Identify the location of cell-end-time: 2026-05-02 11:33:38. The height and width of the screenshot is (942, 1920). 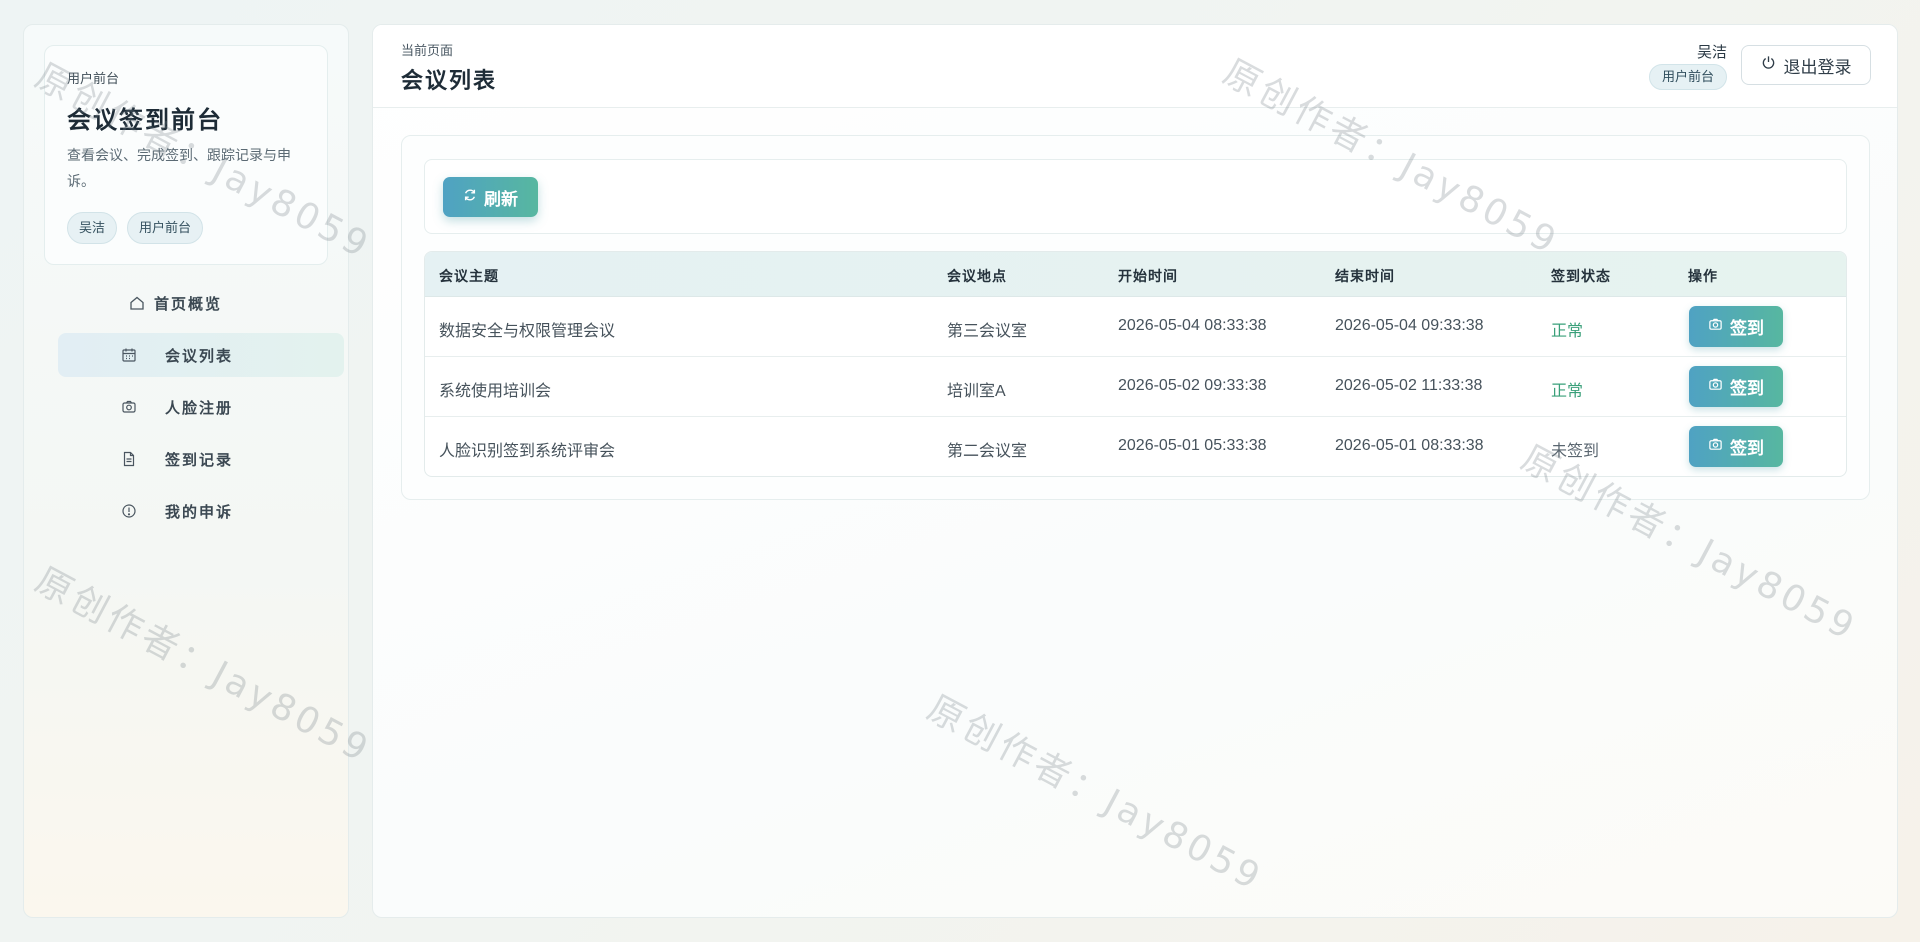
(1409, 385).